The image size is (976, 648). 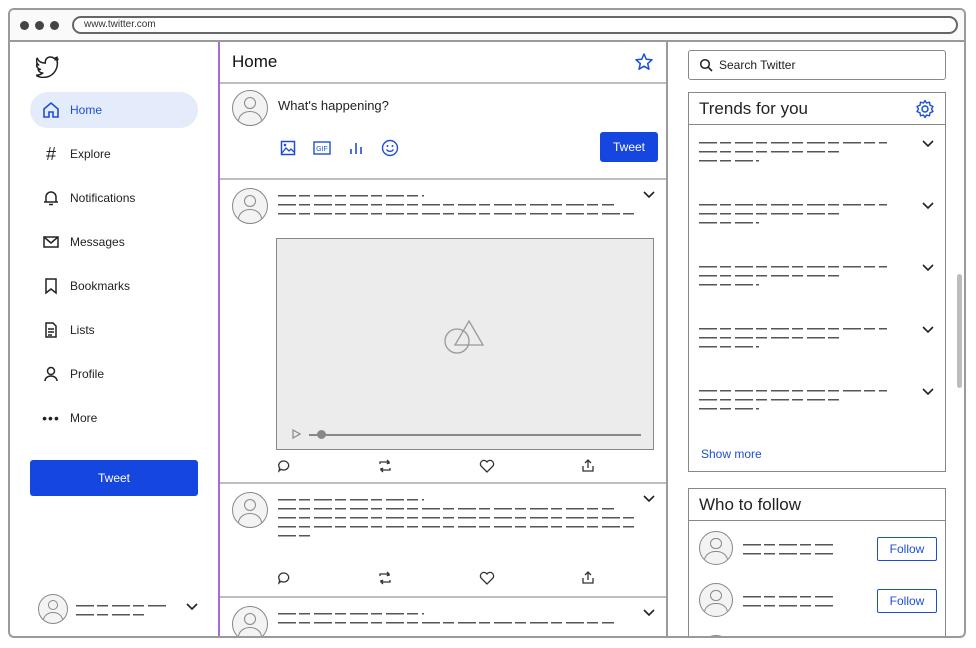 I want to click on address-bar: www.twitter.com, so click(x=515, y=25).